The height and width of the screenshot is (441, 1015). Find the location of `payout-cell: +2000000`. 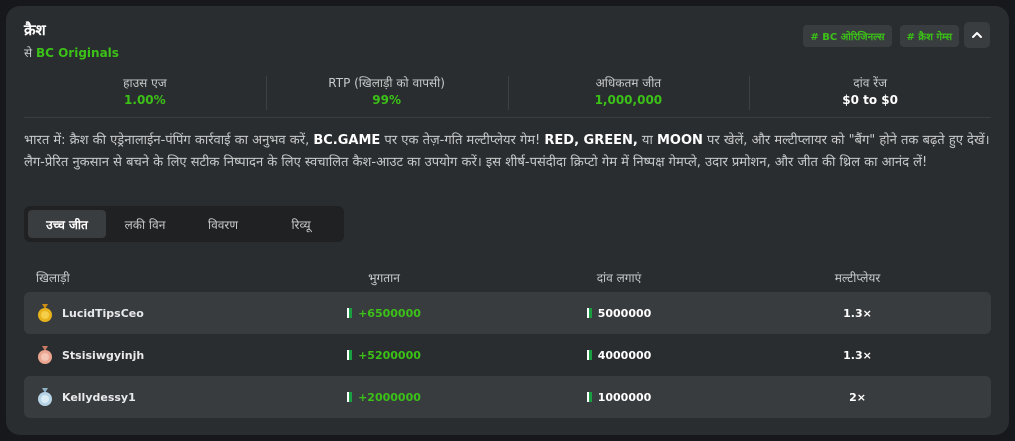

payout-cell: +2000000 is located at coordinates (384, 397).